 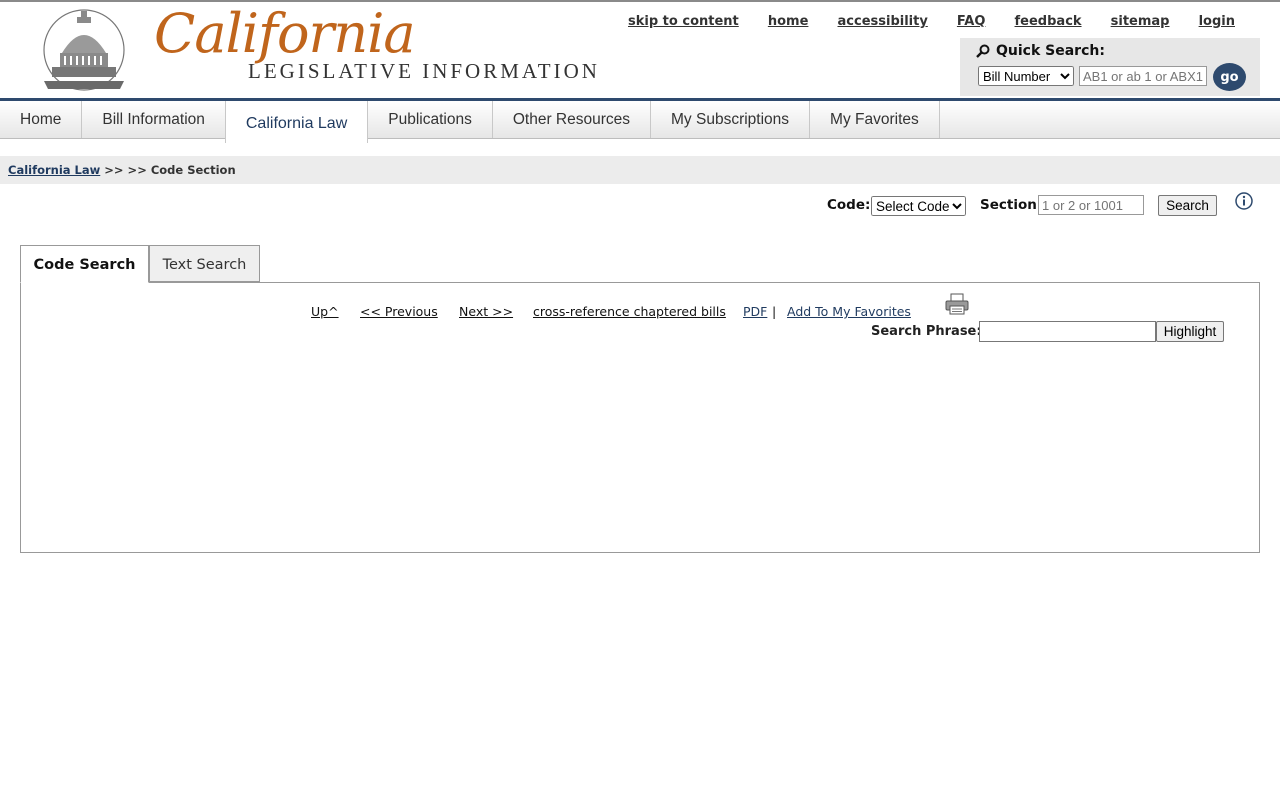 What do you see at coordinates (296, 122) in the screenshot?
I see `nav-california-law: California Law` at bounding box center [296, 122].